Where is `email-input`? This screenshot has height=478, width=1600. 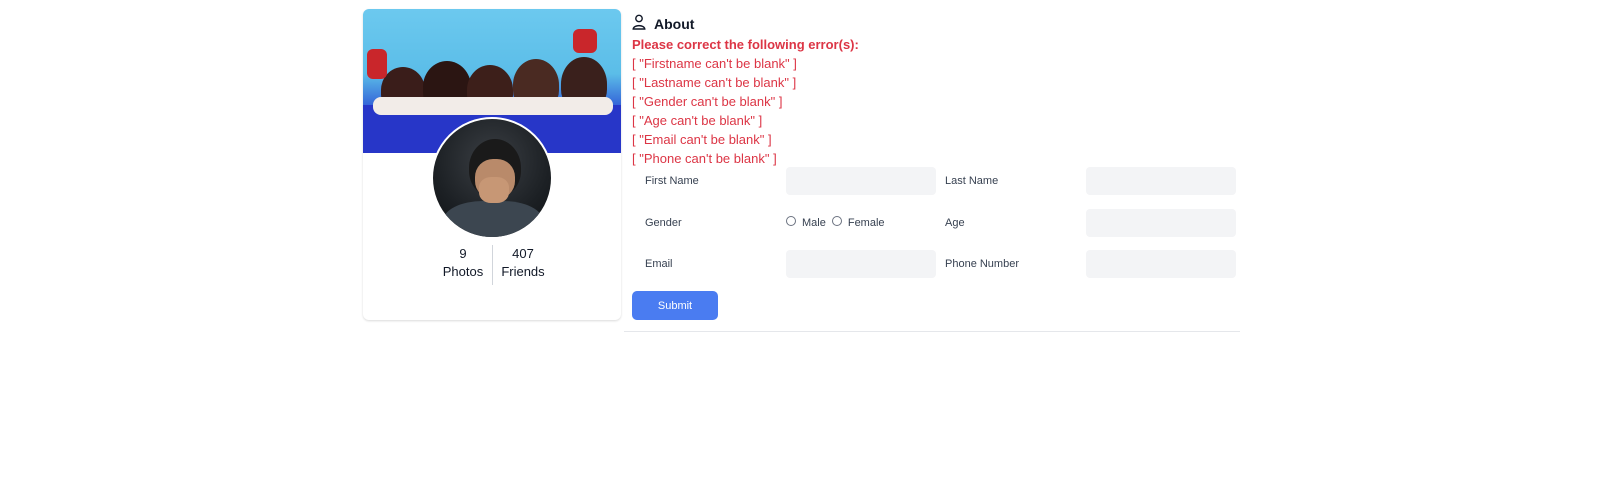
email-input is located at coordinates (861, 264).